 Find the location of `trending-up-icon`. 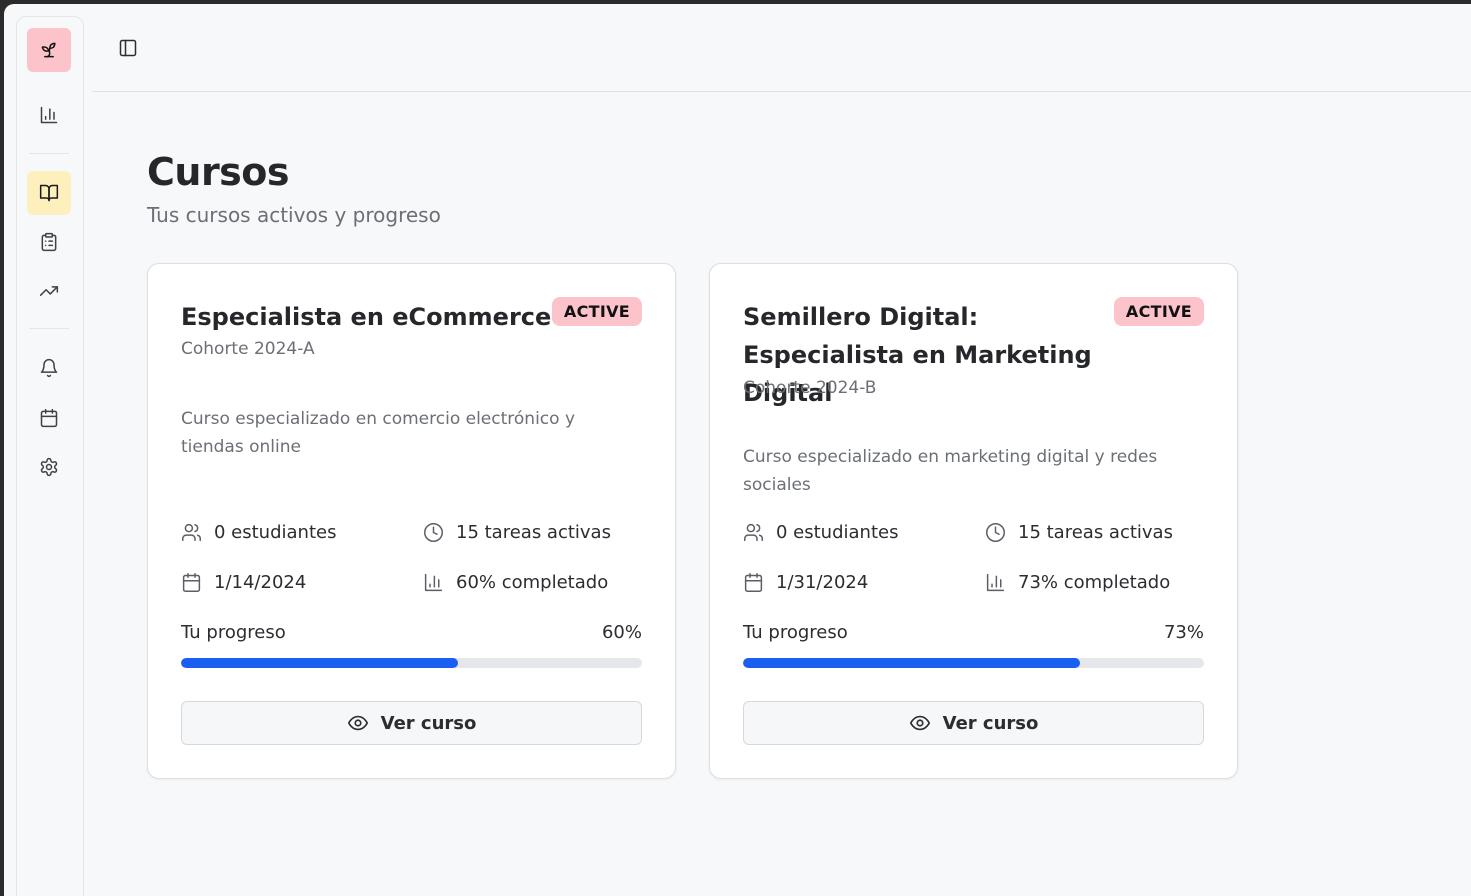

trending-up-icon is located at coordinates (49, 291).